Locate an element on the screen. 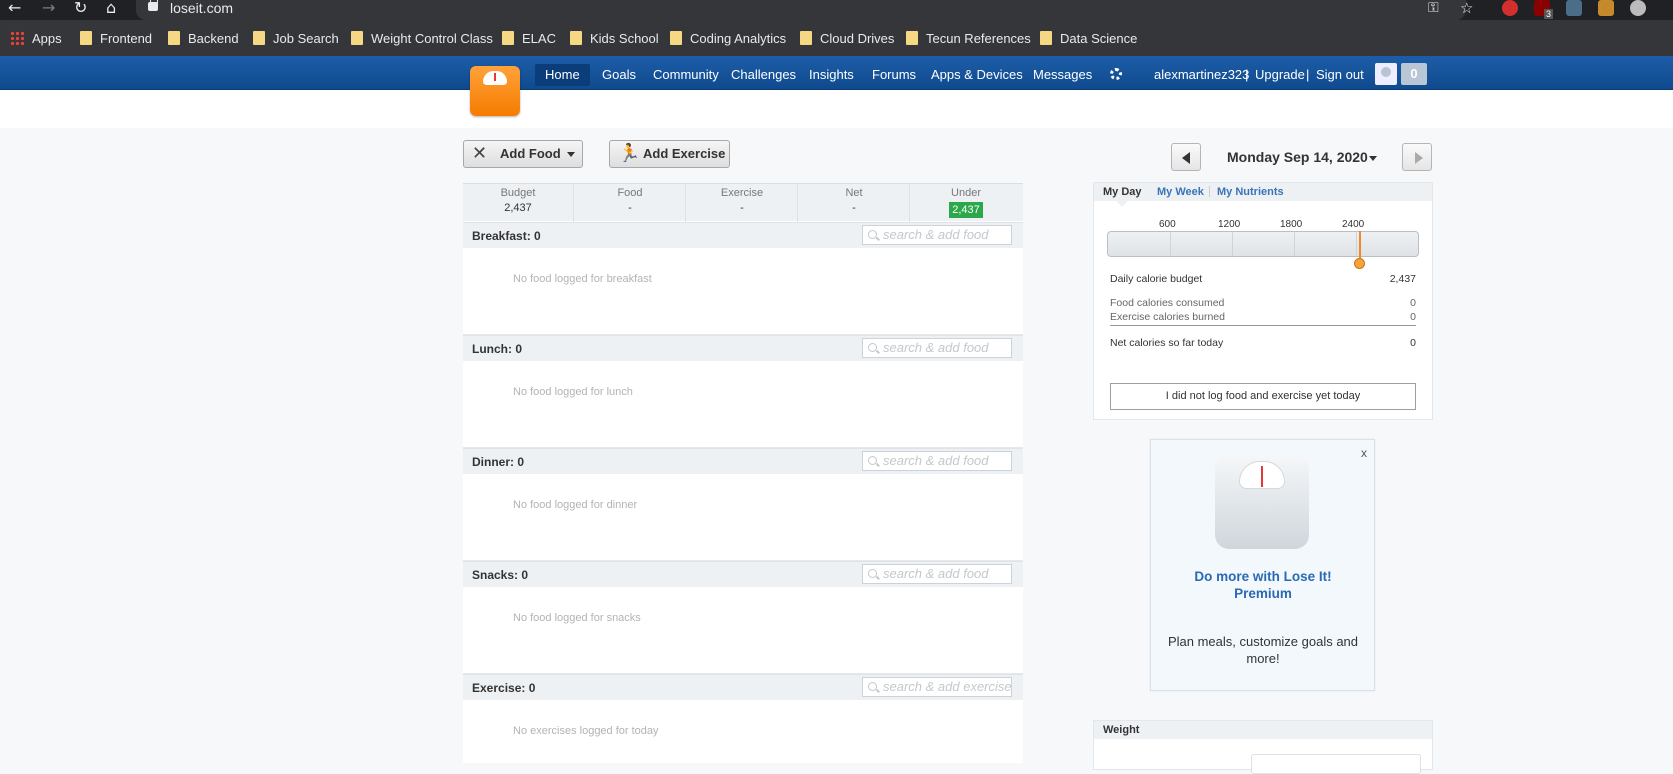 The height and width of the screenshot is (774, 1673). nav-goals: Goals is located at coordinates (619, 75).